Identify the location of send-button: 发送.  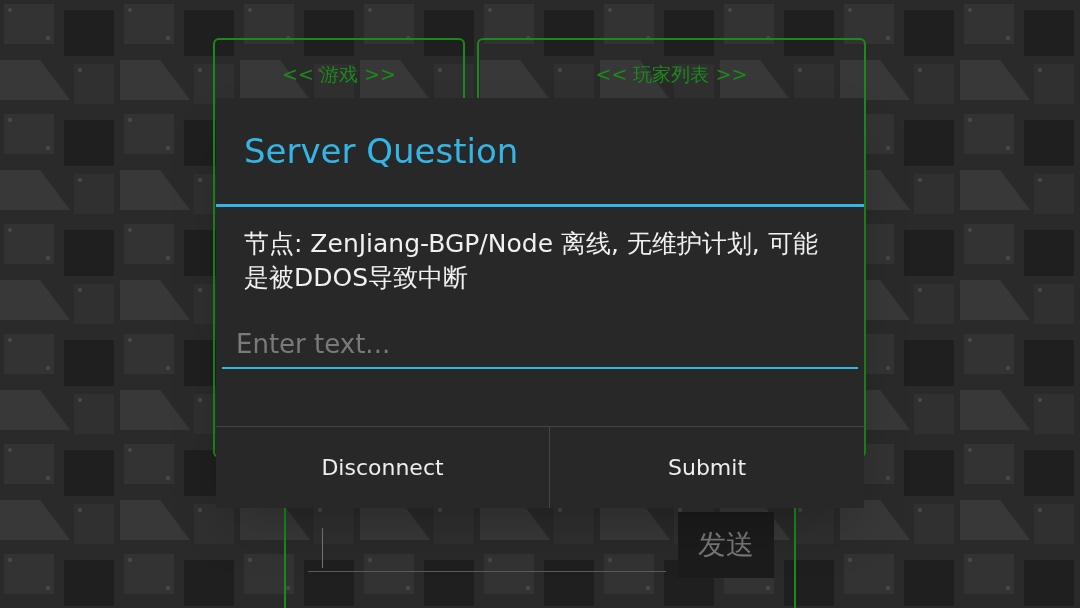
(726, 545).